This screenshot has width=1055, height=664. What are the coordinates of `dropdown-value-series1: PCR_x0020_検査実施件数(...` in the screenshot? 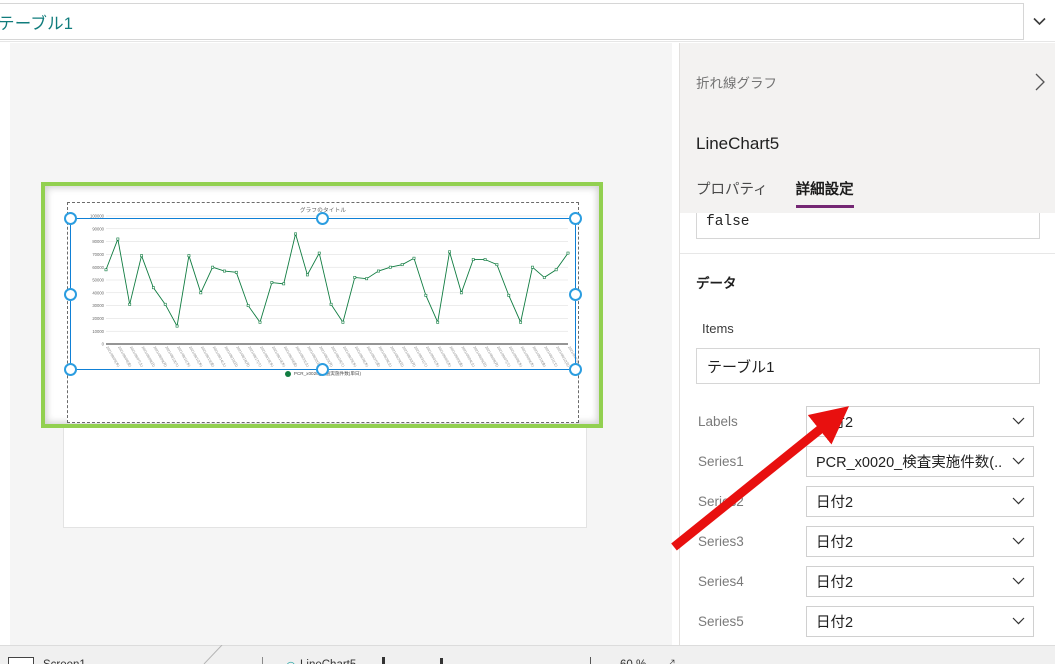 It's located at (909, 462).